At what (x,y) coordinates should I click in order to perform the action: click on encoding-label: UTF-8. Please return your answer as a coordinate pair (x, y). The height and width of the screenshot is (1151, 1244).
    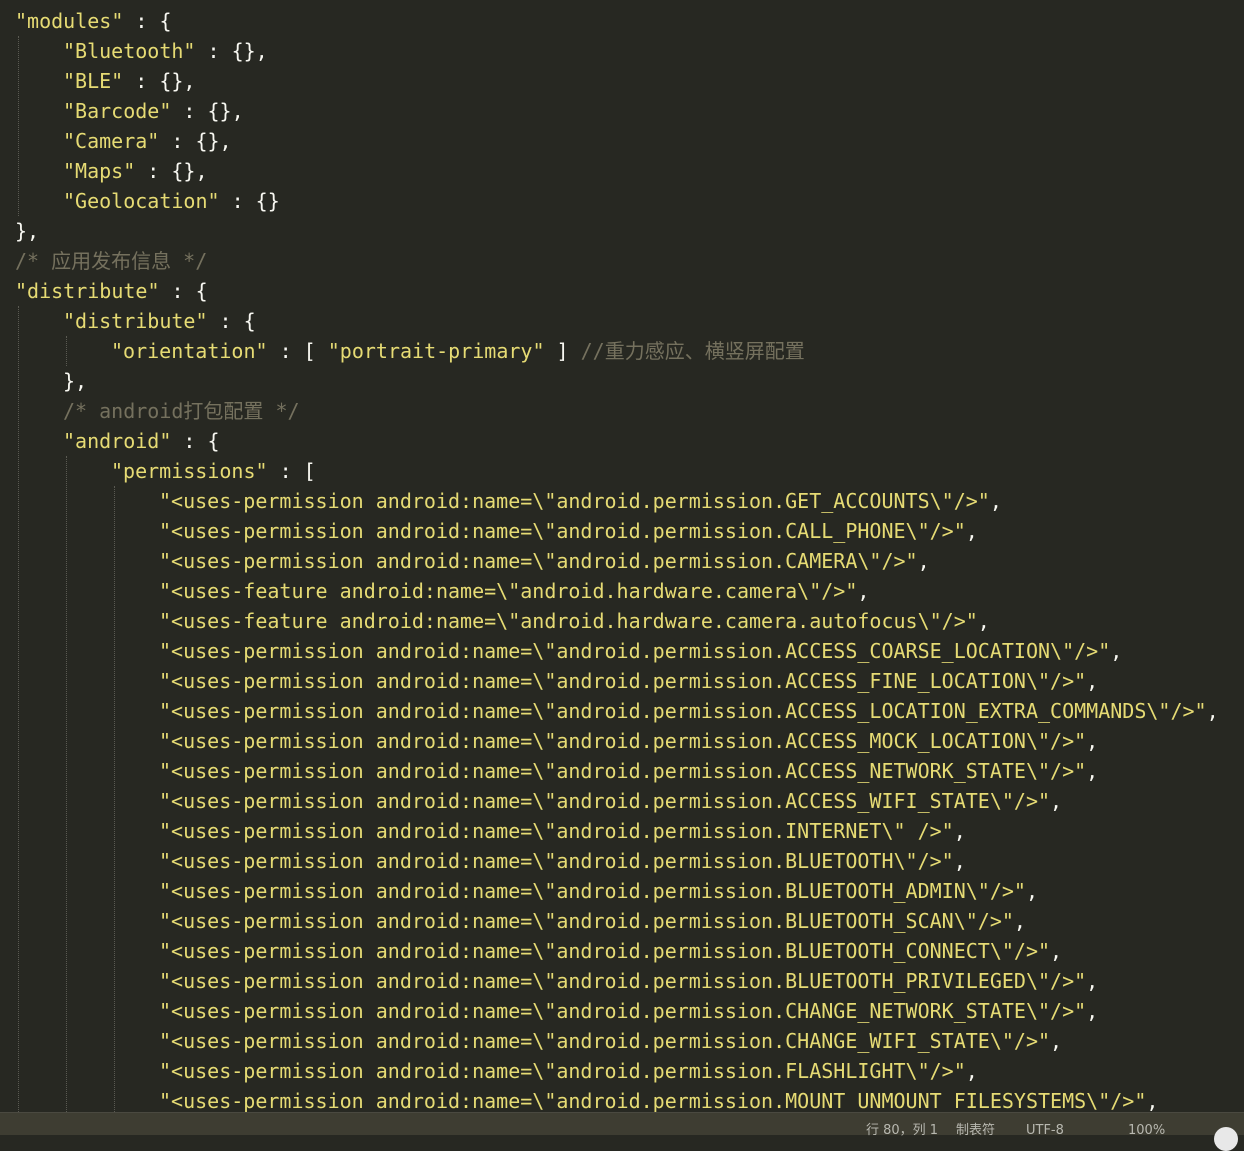
    Looking at the image, I should click on (1045, 1131).